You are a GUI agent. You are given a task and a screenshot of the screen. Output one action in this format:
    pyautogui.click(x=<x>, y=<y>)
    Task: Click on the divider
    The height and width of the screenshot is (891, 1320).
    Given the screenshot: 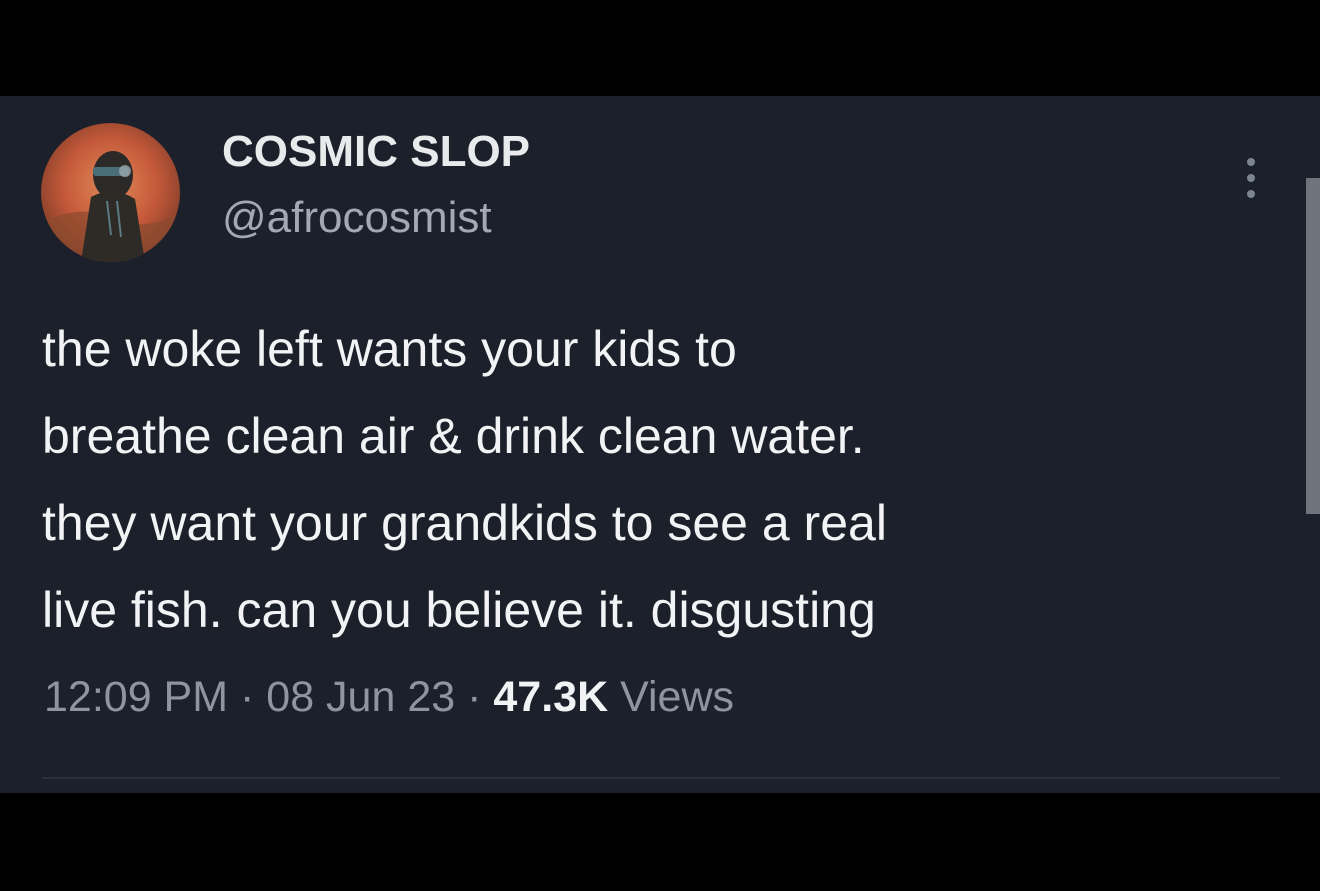 What is the action you would take?
    pyautogui.click(x=661, y=778)
    